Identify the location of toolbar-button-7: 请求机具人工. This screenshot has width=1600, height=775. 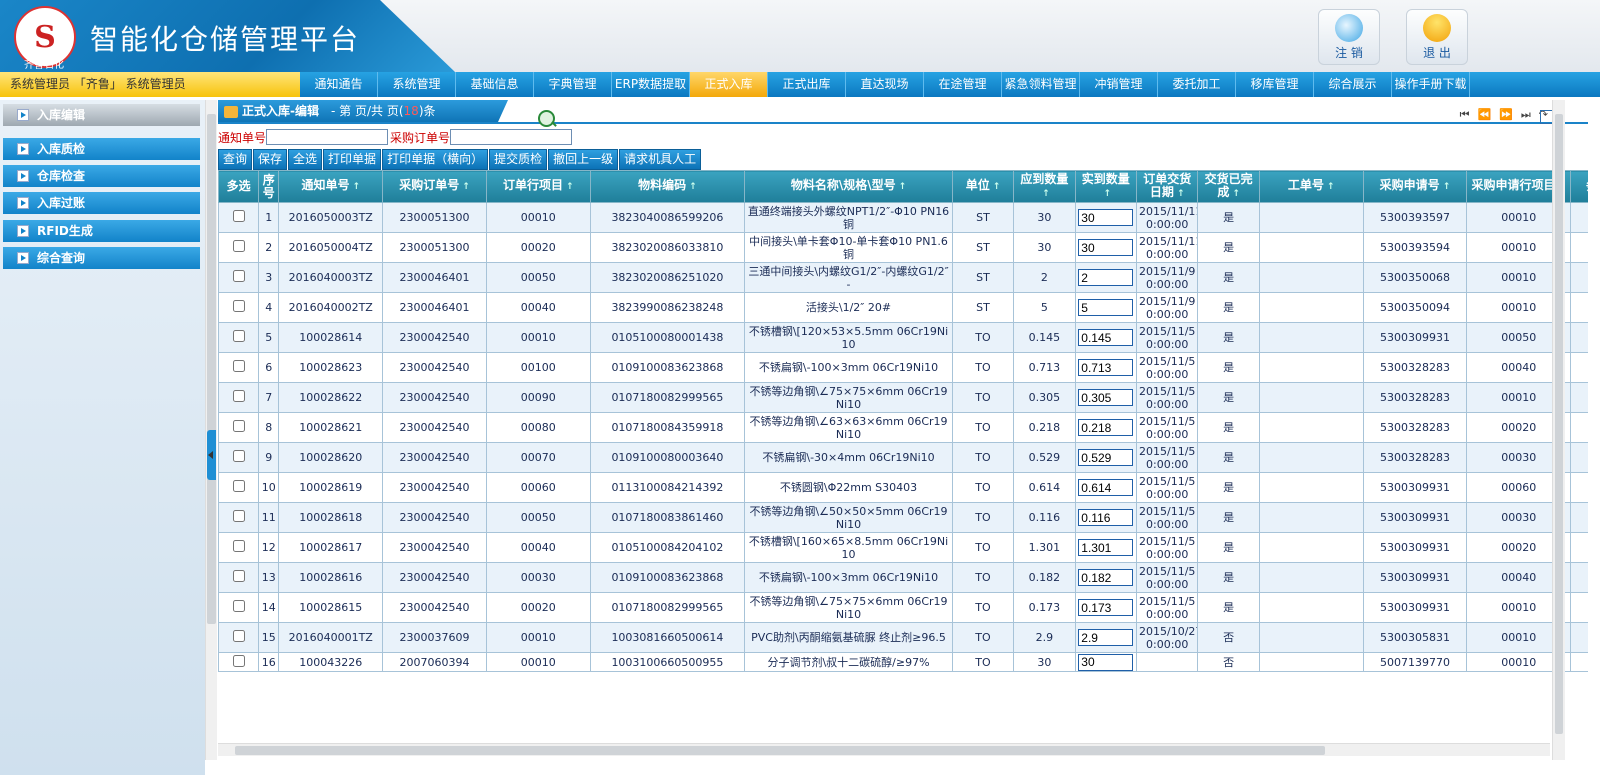
(660, 159).